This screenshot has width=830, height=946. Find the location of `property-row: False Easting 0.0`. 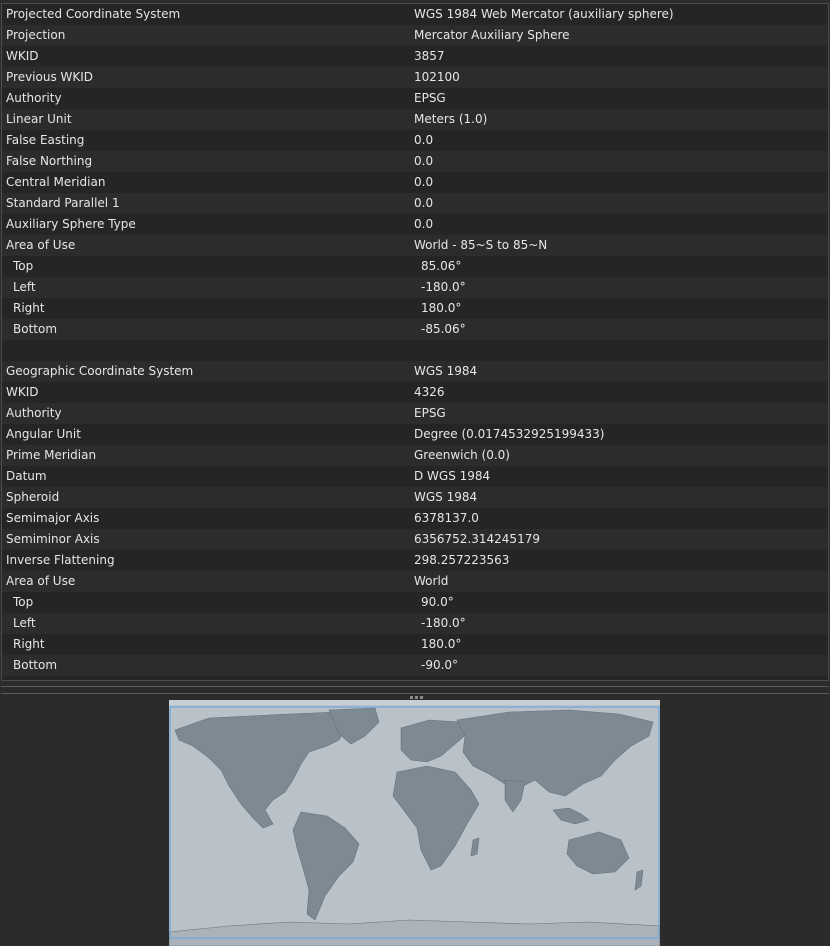

property-row: False Easting 0.0 is located at coordinates (415, 140).